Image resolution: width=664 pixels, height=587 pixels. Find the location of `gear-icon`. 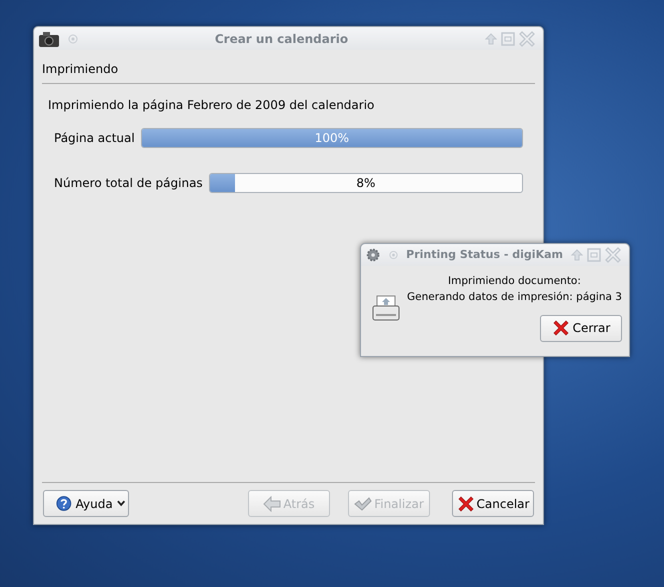

gear-icon is located at coordinates (373, 255).